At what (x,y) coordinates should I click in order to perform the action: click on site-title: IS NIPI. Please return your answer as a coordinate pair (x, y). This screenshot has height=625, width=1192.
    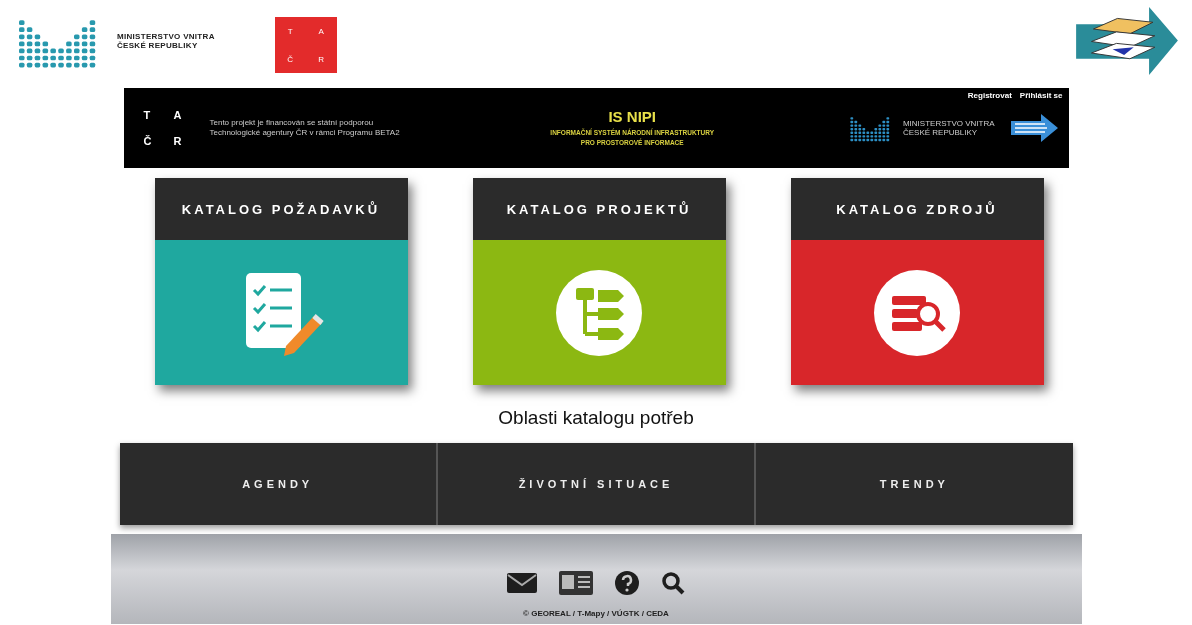
    Looking at the image, I should click on (632, 116).